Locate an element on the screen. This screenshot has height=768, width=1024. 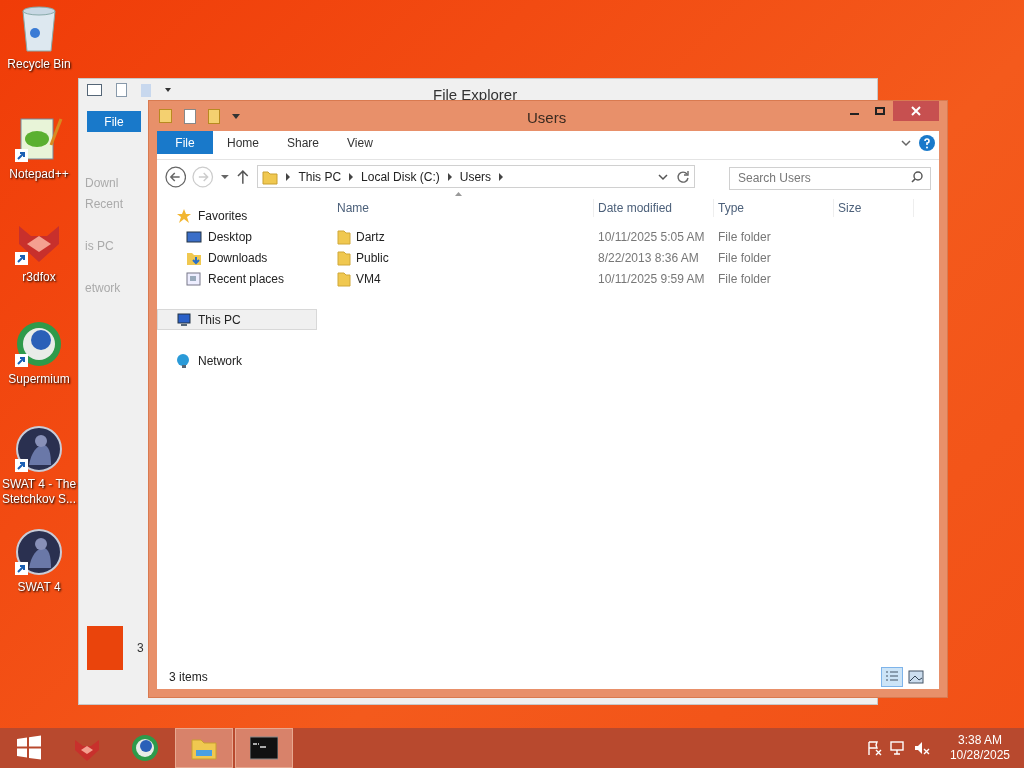
up-icon is located at coordinates (242, 176).